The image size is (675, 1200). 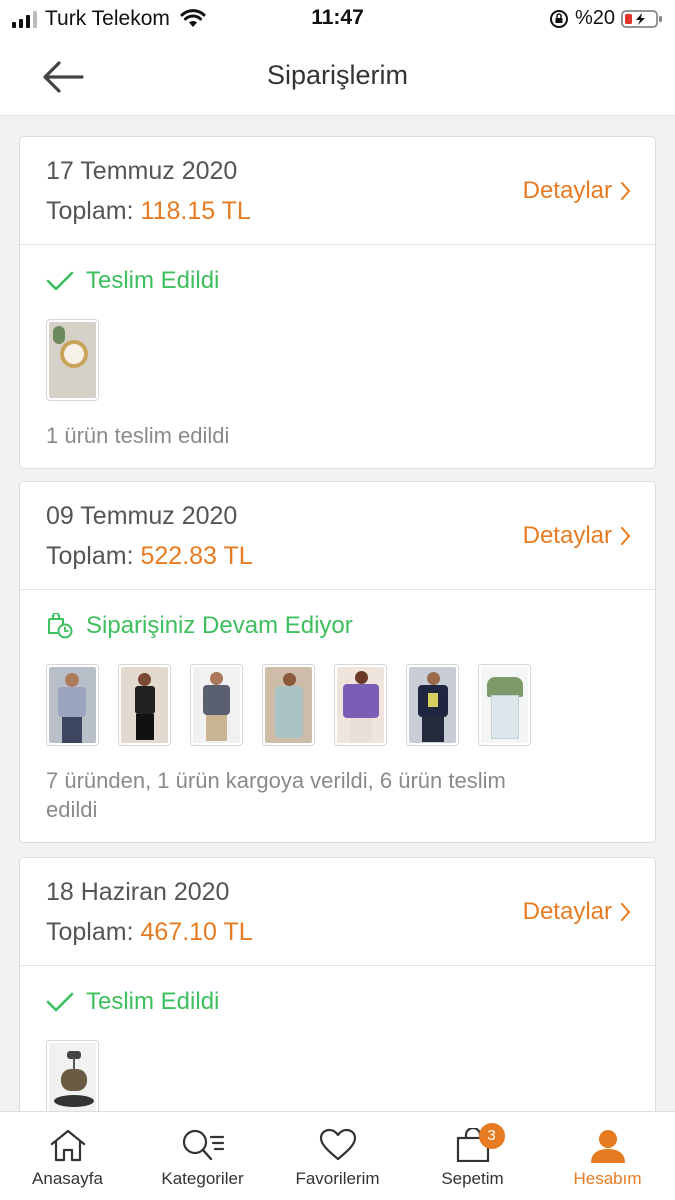 What do you see at coordinates (196, 932) in the screenshot?
I see `total-amount: 467.10 TL` at bounding box center [196, 932].